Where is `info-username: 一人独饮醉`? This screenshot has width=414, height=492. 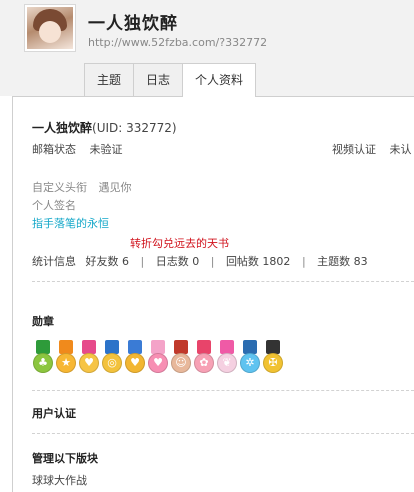
info-username: 一人独饮醉 is located at coordinates (62, 128).